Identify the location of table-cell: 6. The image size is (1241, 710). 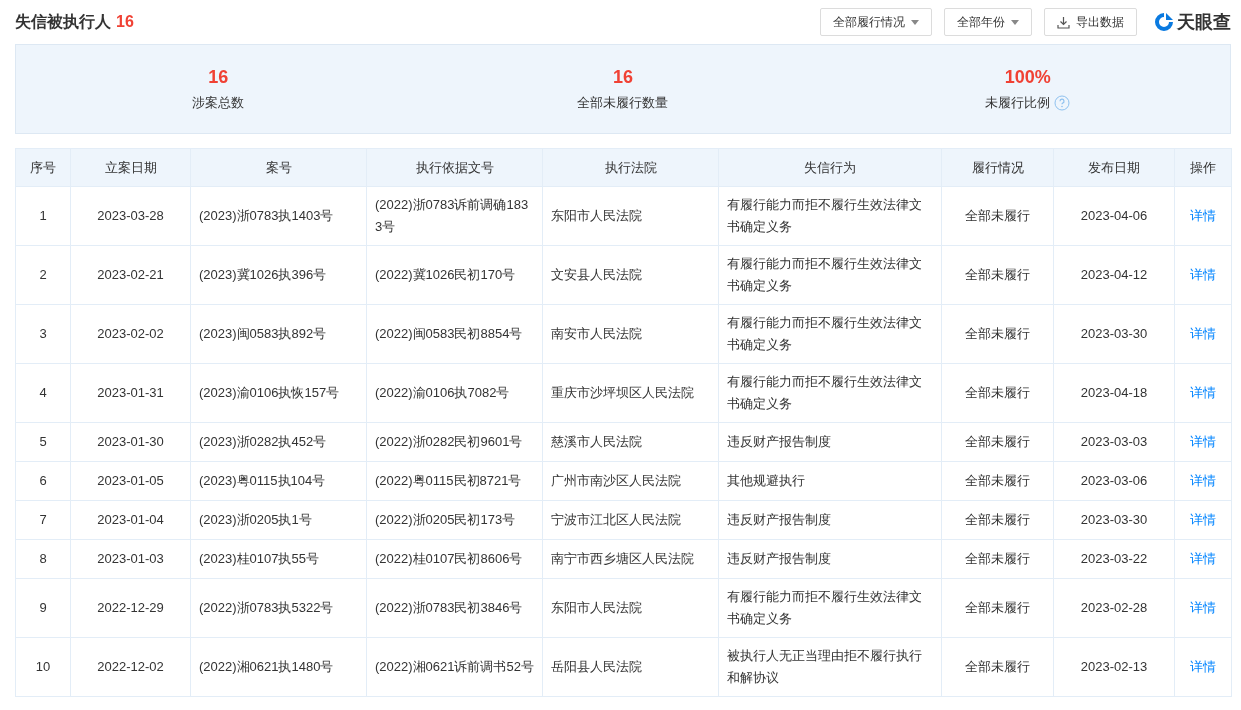
(43, 481).